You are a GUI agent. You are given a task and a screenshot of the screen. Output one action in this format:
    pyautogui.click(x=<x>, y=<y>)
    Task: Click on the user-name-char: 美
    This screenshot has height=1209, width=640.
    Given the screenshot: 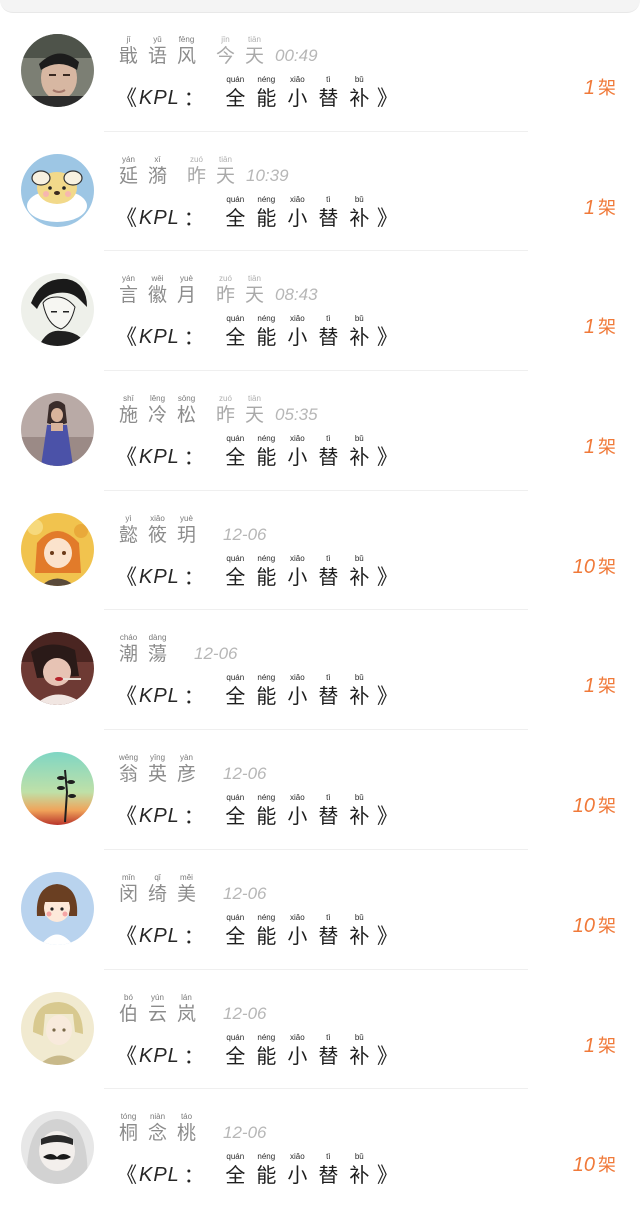 What is the action you would take?
    pyautogui.click(x=186, y=893)
    